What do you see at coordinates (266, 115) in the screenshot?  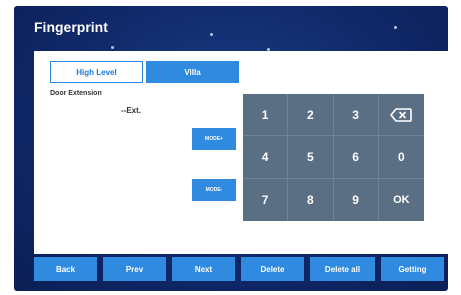 I see `key-1: 1` at bounding box center [266, 115].